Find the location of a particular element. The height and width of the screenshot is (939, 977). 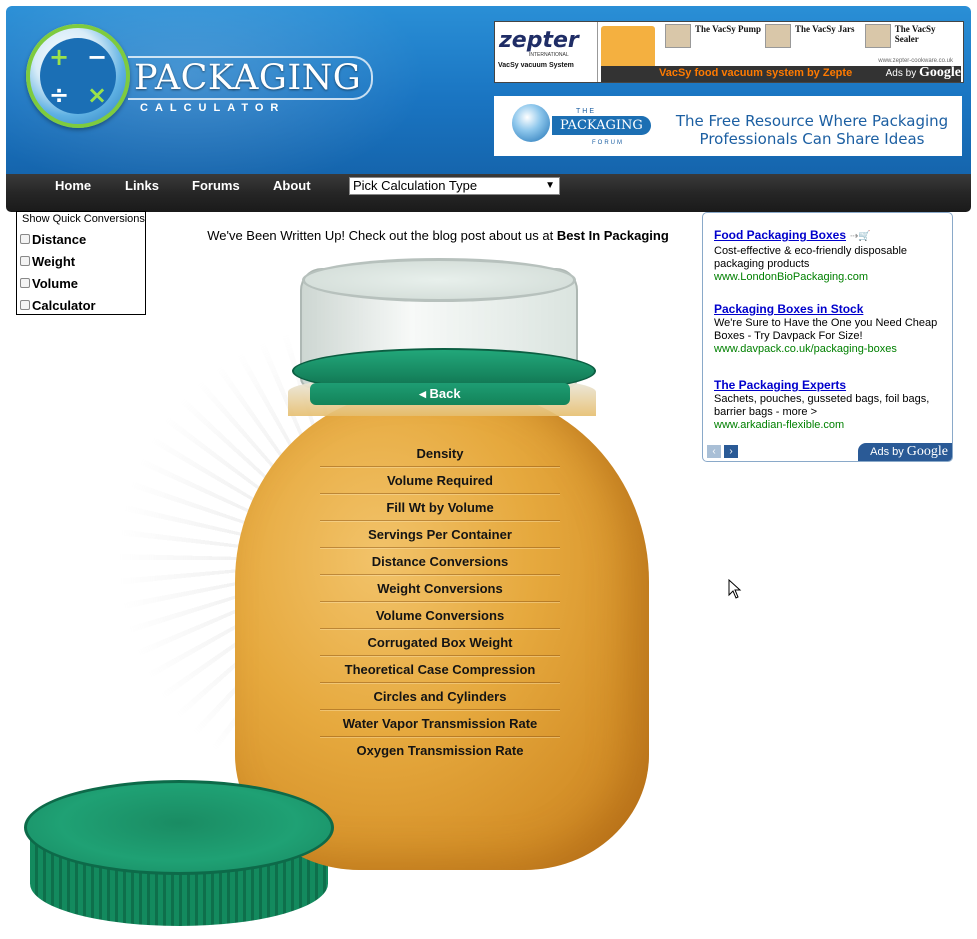

menu-servings-per-container: Servings Per Container is located at coordinates (440, 534).